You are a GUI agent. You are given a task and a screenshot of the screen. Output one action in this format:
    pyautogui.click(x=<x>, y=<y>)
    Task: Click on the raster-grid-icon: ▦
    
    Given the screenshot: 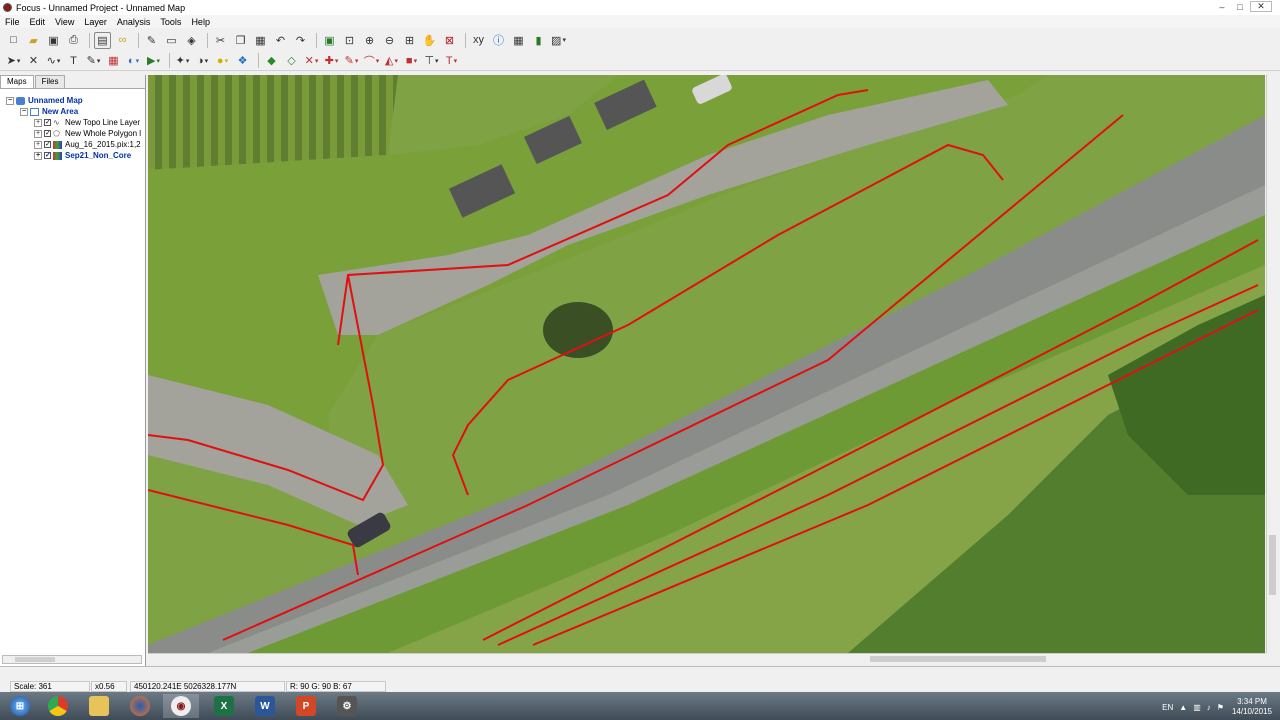 What is the action you would take?
    pyautogui.click(x=113, y=60)
    